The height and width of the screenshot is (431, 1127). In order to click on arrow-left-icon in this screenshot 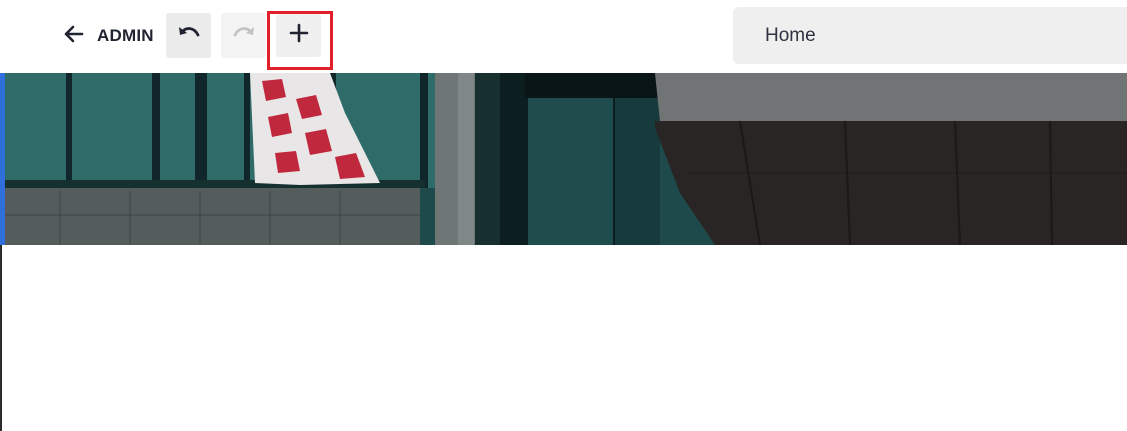, I will do `click(73, 36)`.